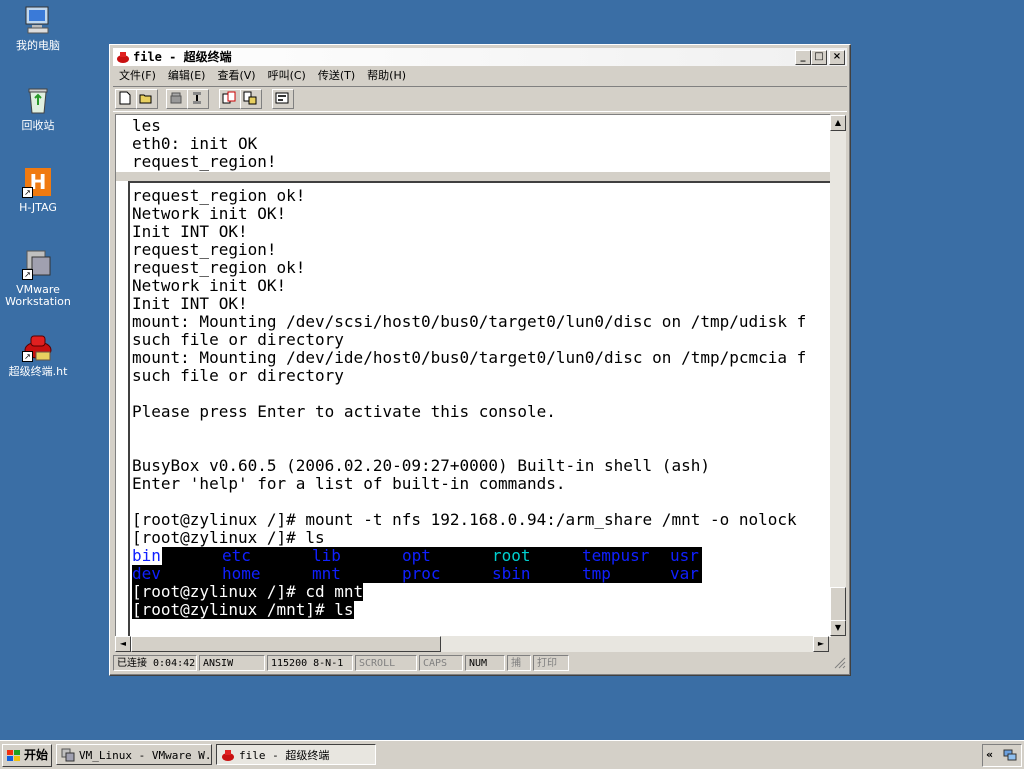 The height and width of the screenshot is (769, 1024). I want to click on resize-grip-icon, so click(840, 663).